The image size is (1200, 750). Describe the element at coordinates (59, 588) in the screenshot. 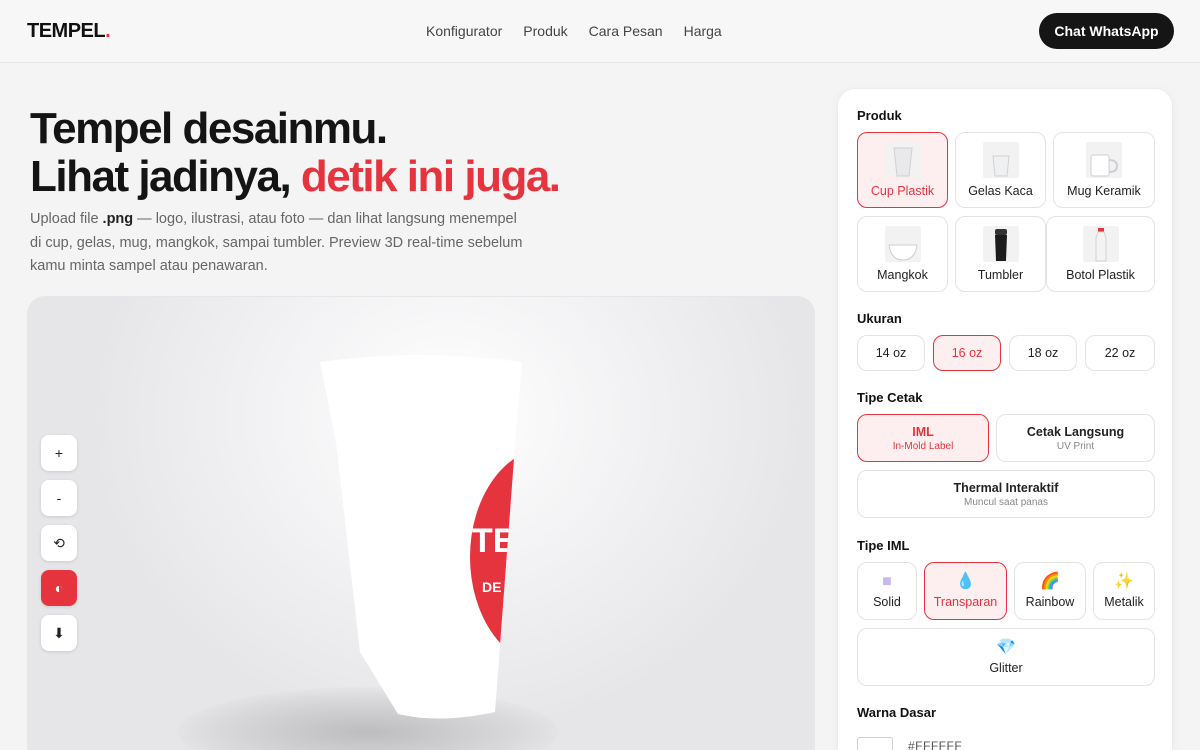

I see `contrast-toggle-button: ◐` at that location.